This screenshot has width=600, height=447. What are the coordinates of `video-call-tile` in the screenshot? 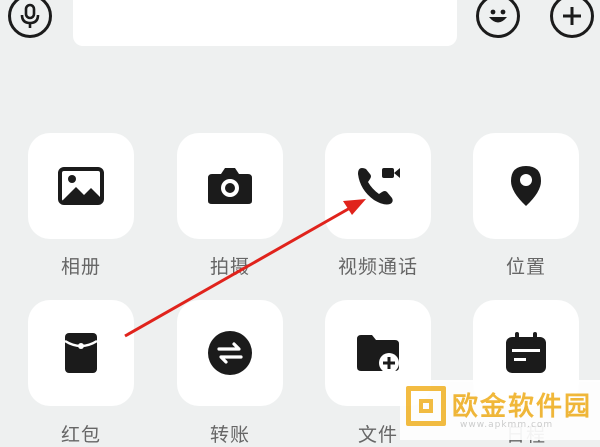 It's located at (378, 186).